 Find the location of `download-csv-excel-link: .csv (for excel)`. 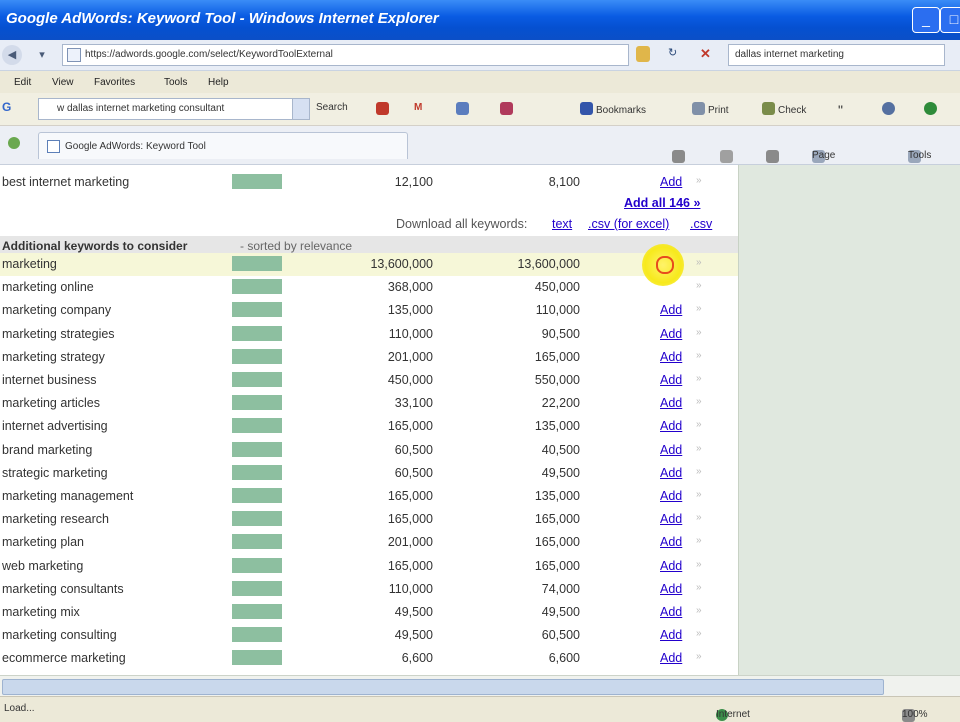

download-csv-excel-link: .csv (for excel) is located at coordinates (628, 224).